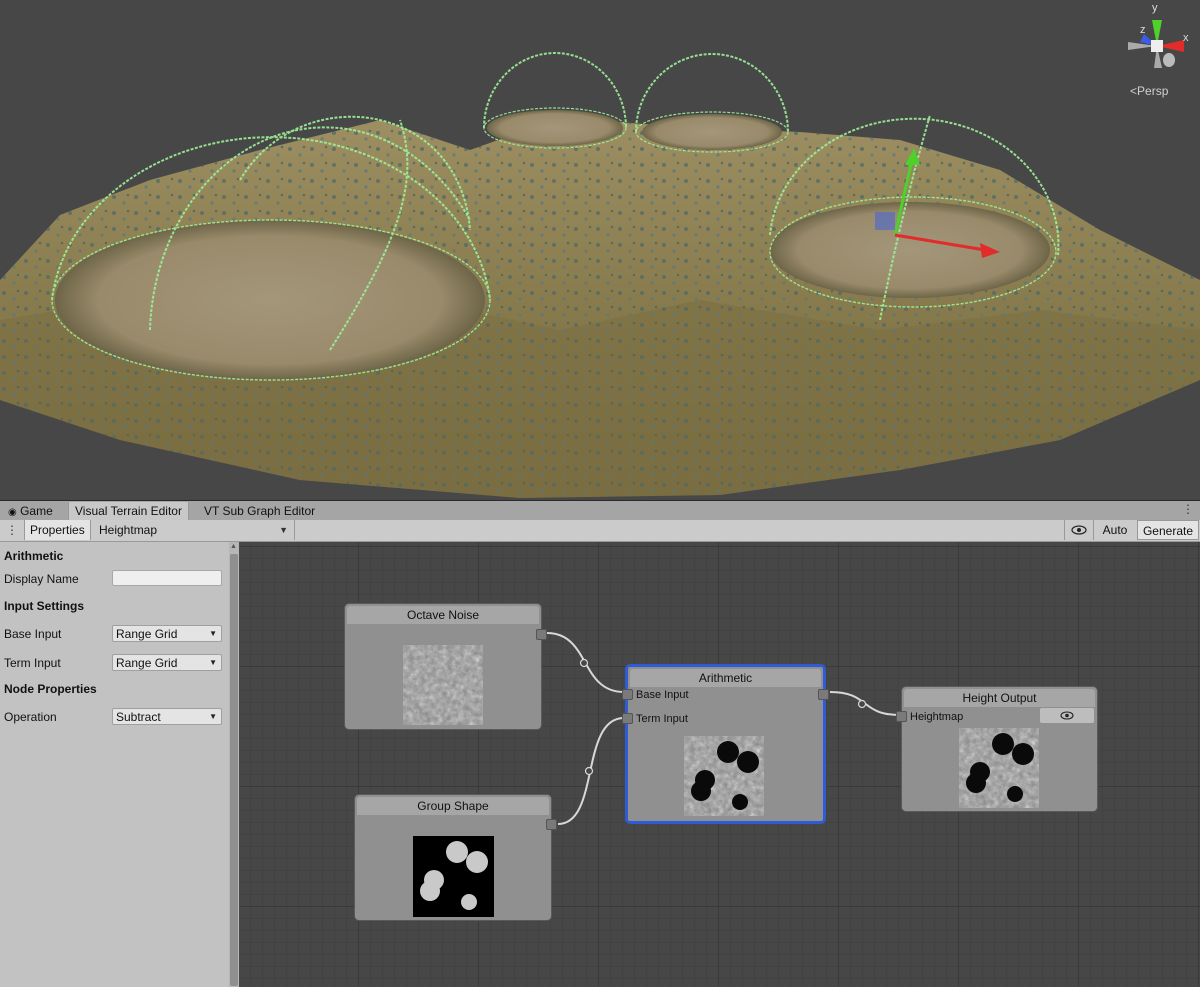 Image resolution: width=1200 pixels, height=987 pixels. What do you see at coordinates (662, 719) in the screenshot?
I see `term-input-port-label: Term Input` at bounding box center [662, 719].